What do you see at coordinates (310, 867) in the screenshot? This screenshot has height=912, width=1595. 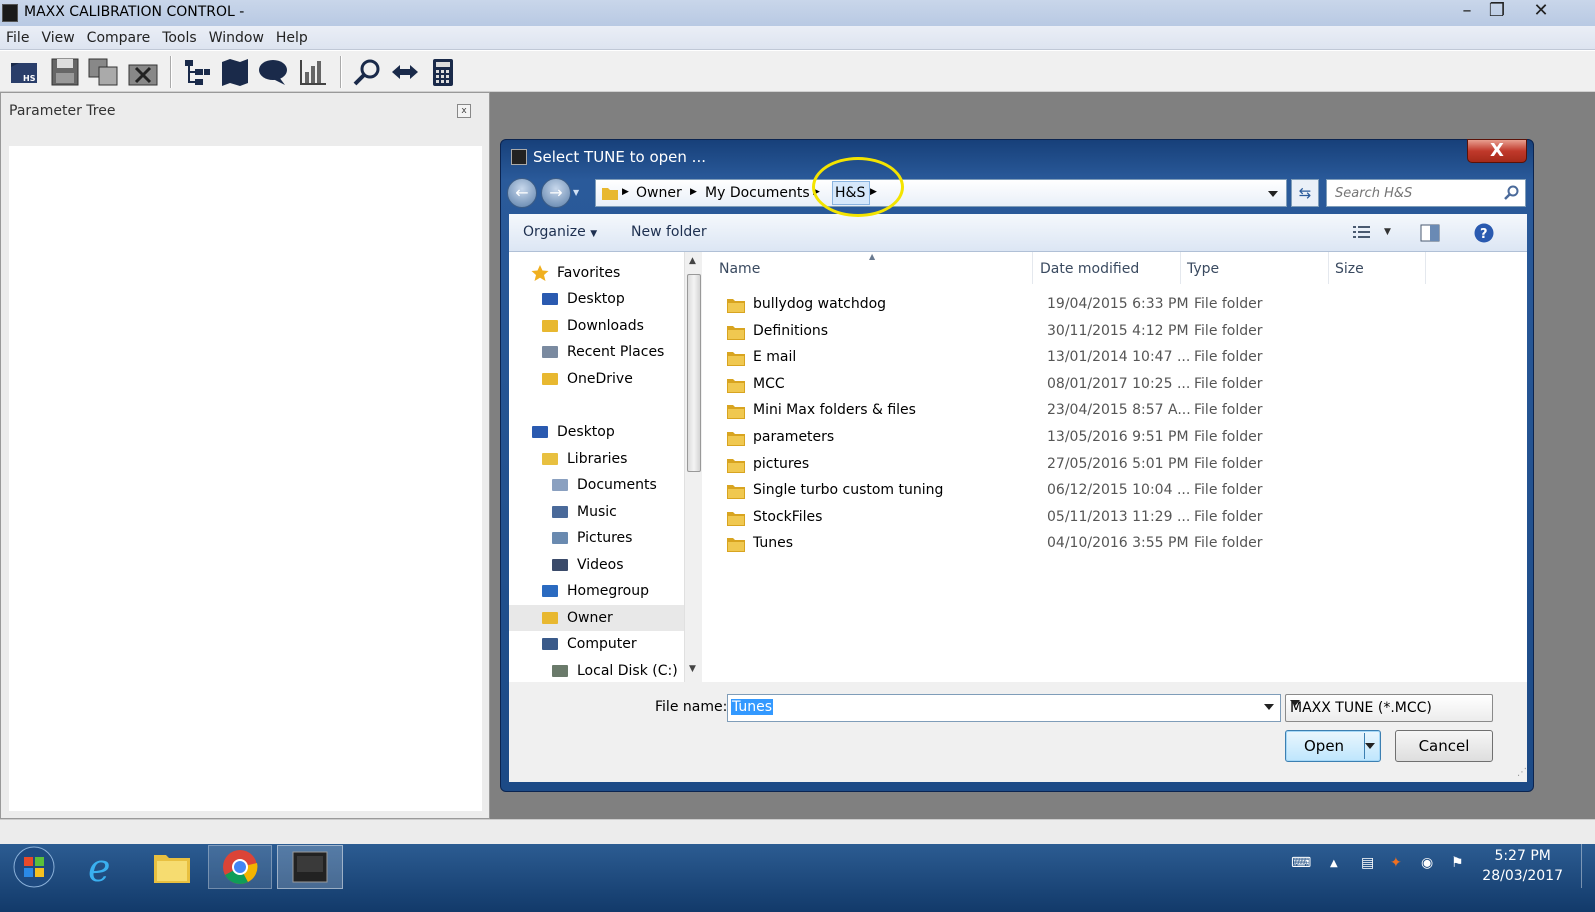 I see `maxx-app-icon` at bounding box center [310, 867].